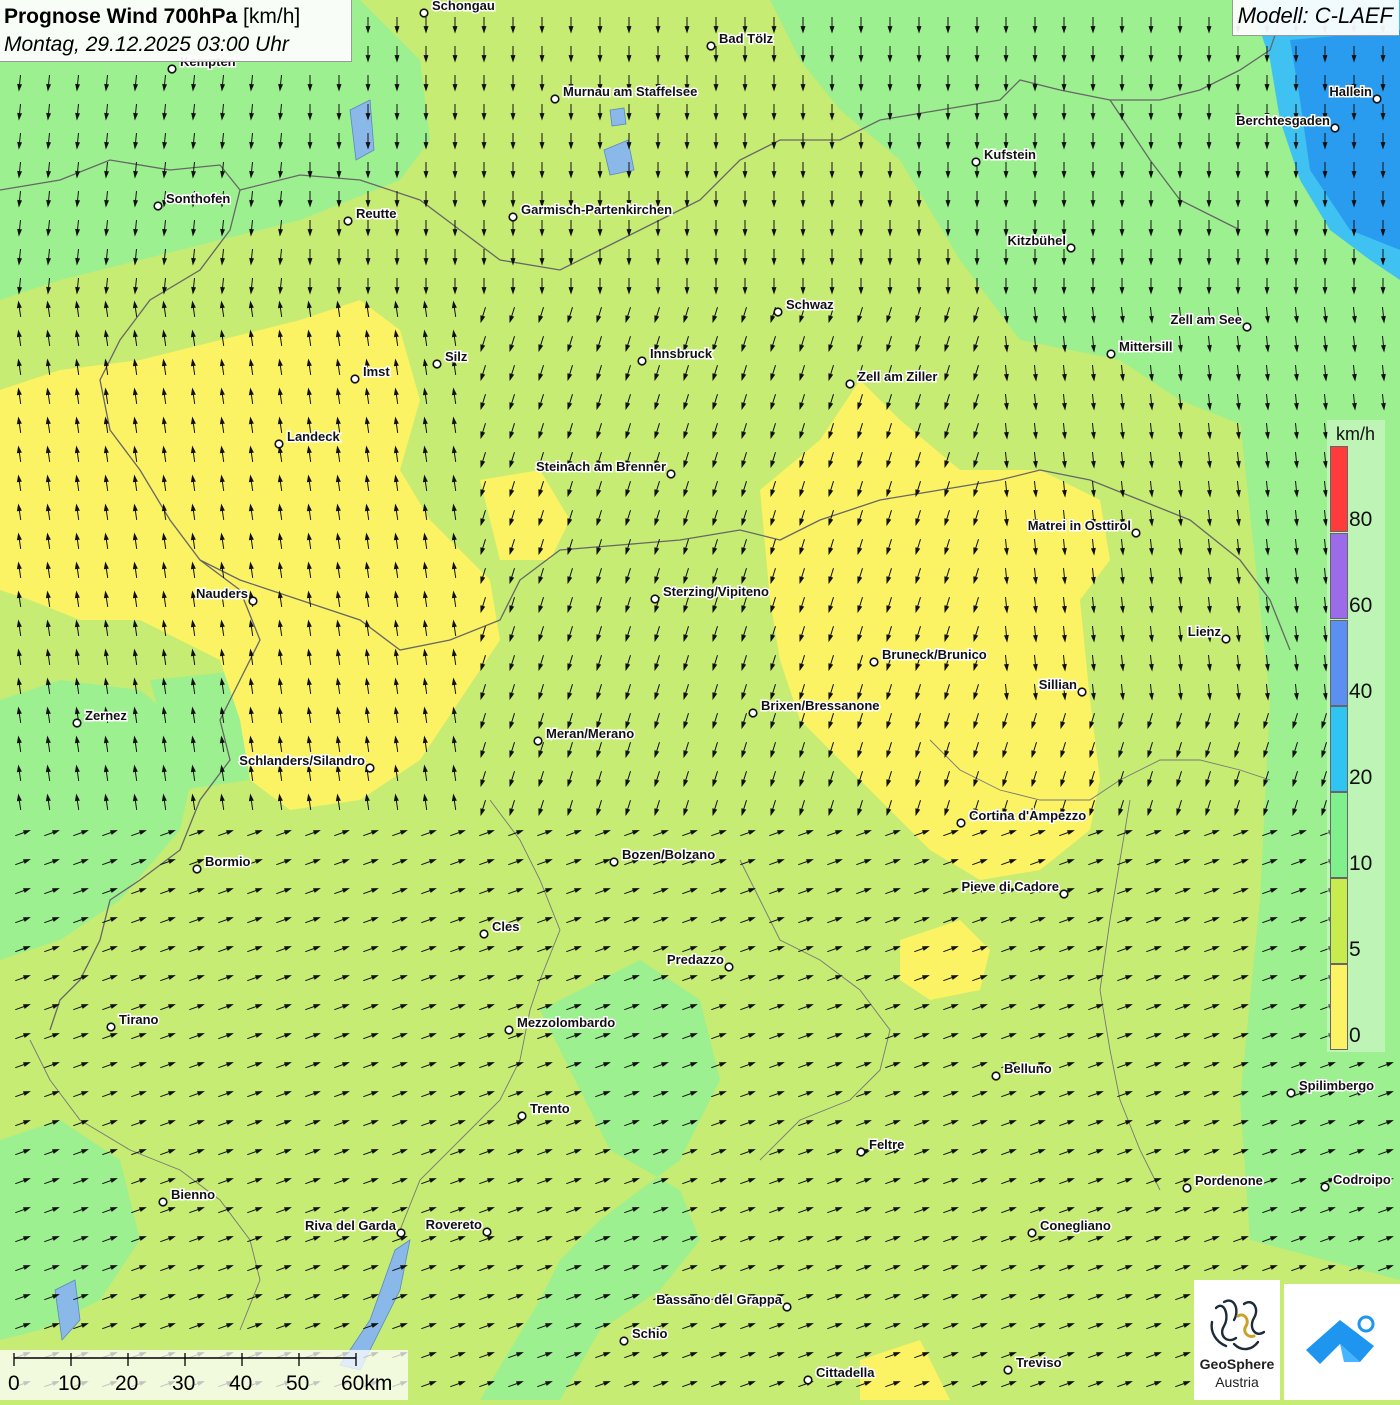  I want to click on city-label: Mezzolombardo, so click(566, 1022).